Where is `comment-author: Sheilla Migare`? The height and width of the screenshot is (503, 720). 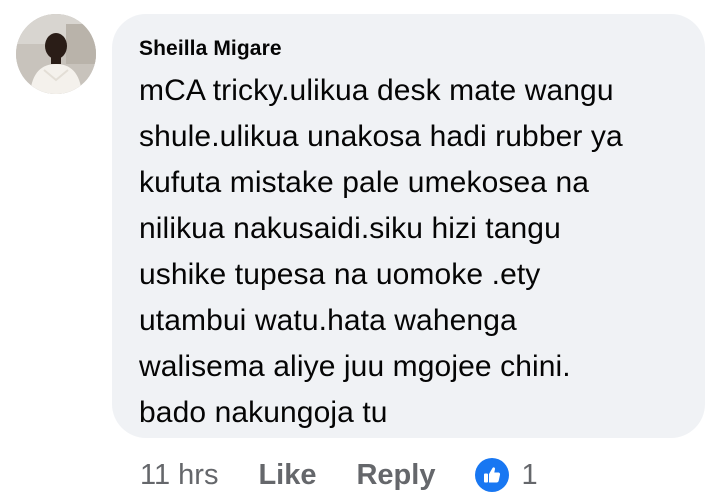 comment-author: Sheilla Migare is located at coordinates (410, 49).